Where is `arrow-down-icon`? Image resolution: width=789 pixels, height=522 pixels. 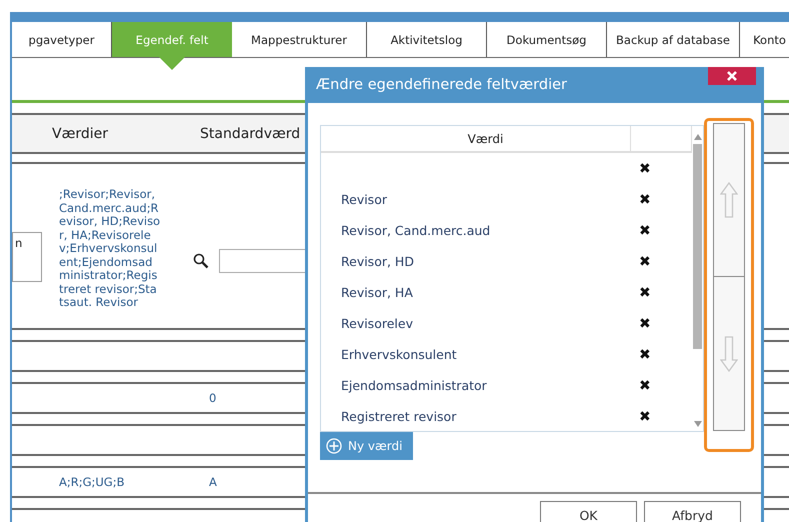
arrow-down-icon is located at coordinates (729, 354).